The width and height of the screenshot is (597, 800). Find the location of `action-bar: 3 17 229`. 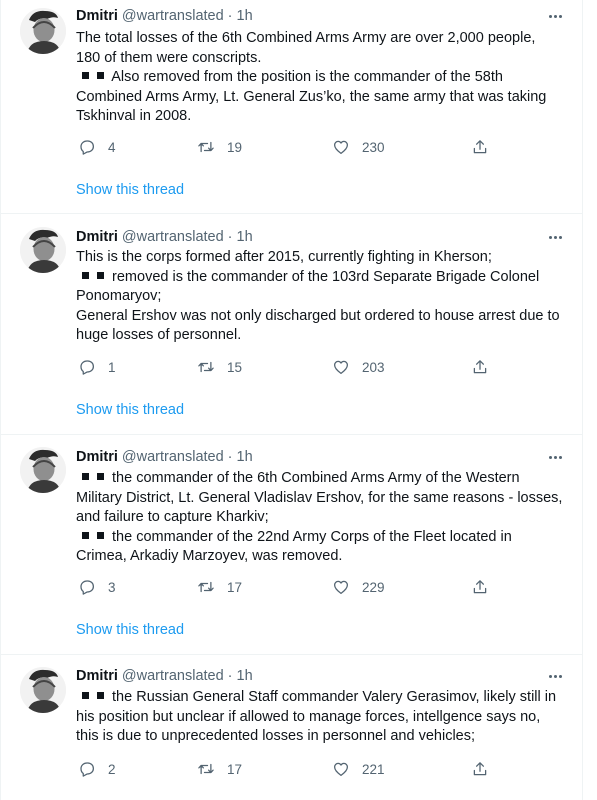

action-bar: 3 17 229 is located at coordinates (286, 587).